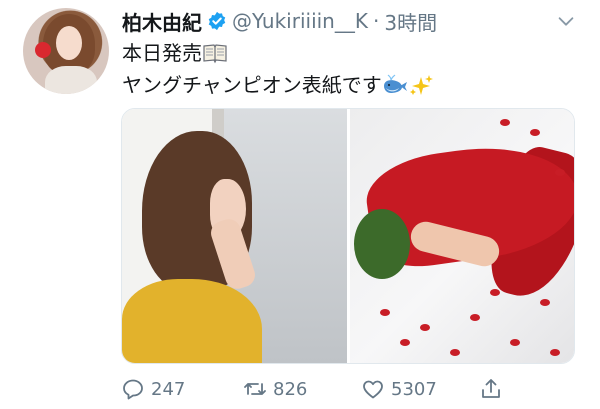 The image size is (600, 409). I want to click on retweet-button: 826, so click(275, 389).